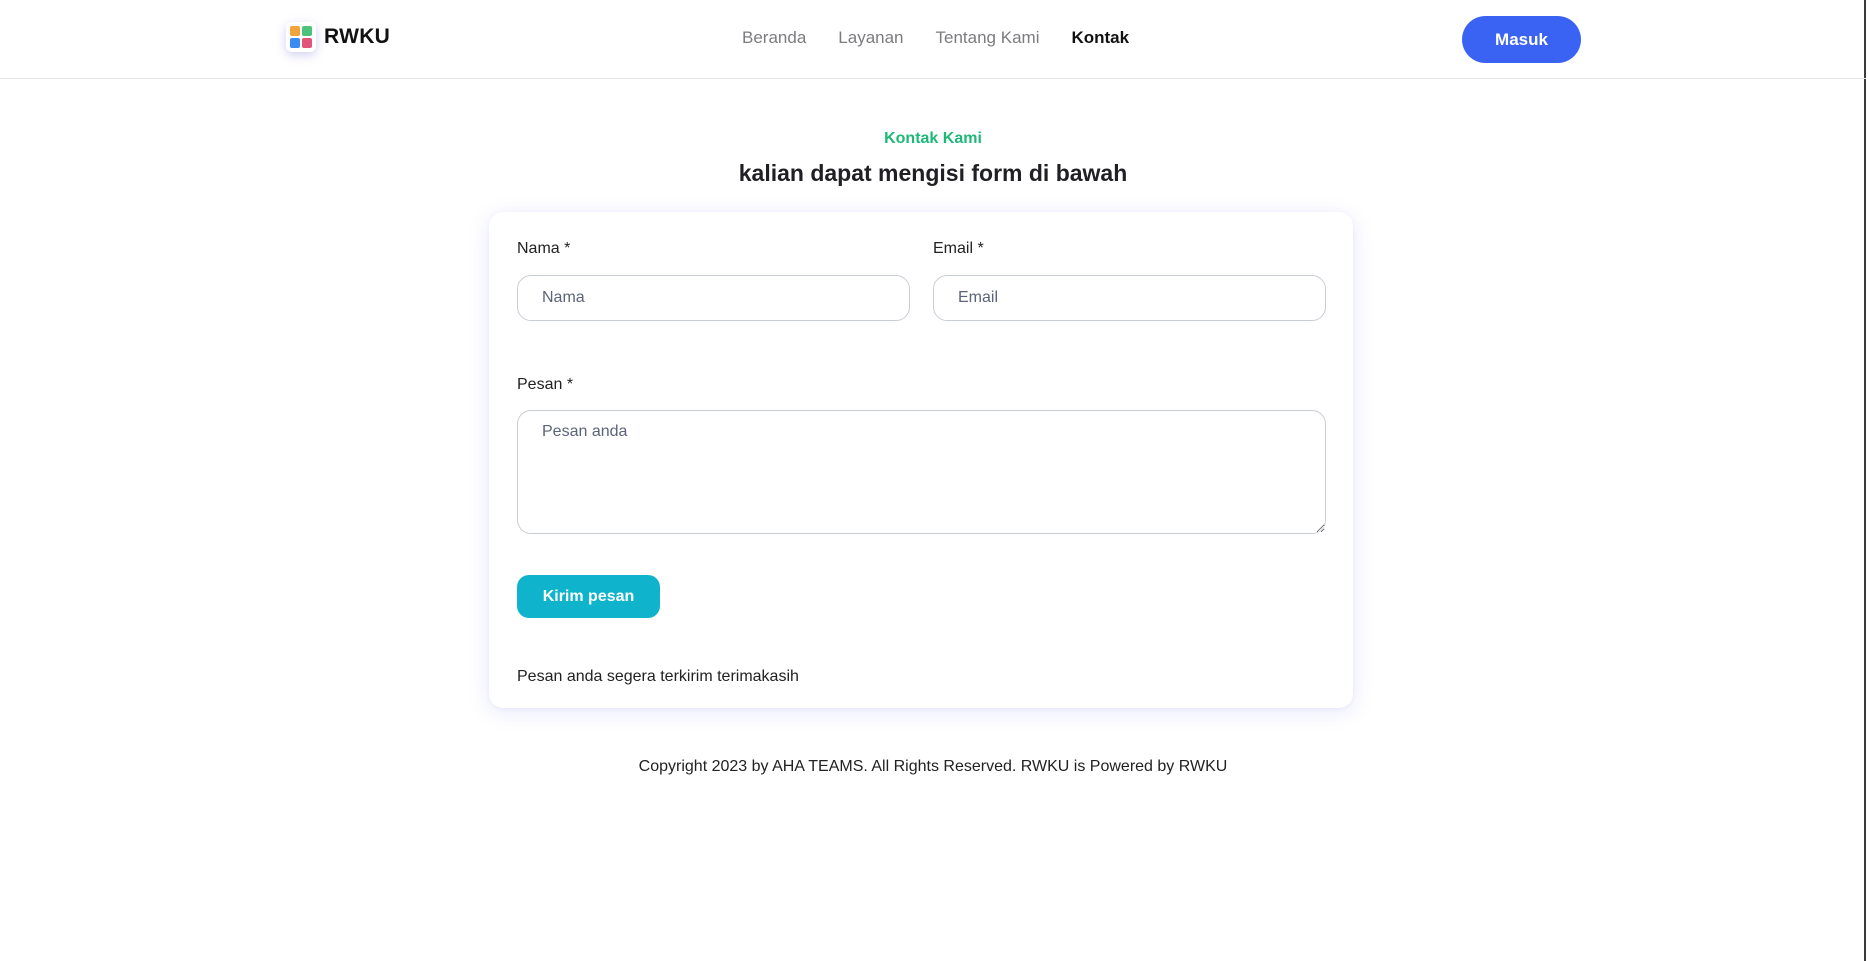  I want to click on message-textarea, so click(921, 472).